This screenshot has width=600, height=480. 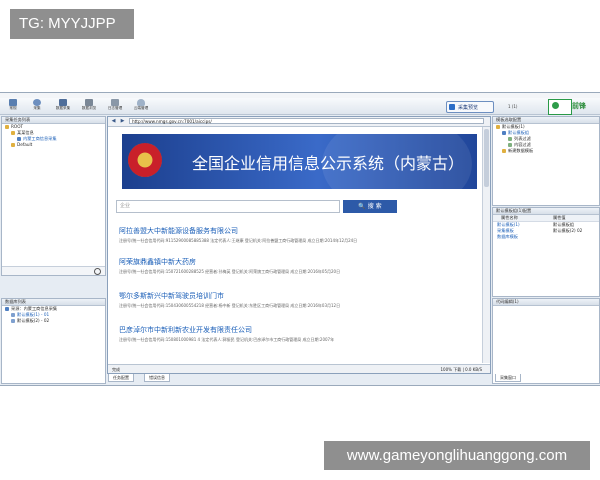 What do you see at coordinates (559, 217) in the screenshot?
I see `column-header: 属性值` at bounding box center [559, 217].